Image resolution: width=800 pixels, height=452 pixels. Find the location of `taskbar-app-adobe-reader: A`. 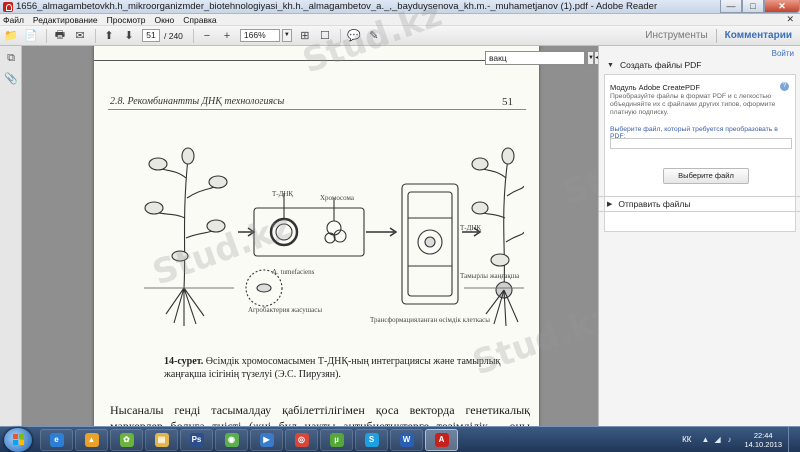

taskbar-app-adobe-reader: A is located at coordinates (441, 439).